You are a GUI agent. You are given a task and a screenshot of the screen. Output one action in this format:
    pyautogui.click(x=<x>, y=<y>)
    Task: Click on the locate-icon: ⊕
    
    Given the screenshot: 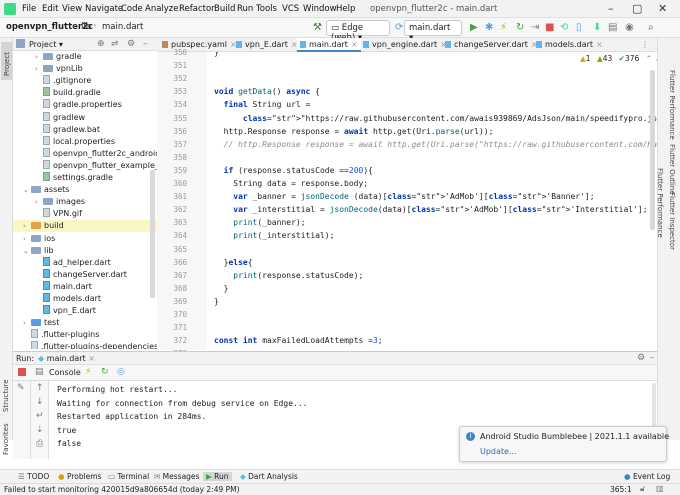 What is the action you would take?
    pyautogui.click(x=101, y=44)
    